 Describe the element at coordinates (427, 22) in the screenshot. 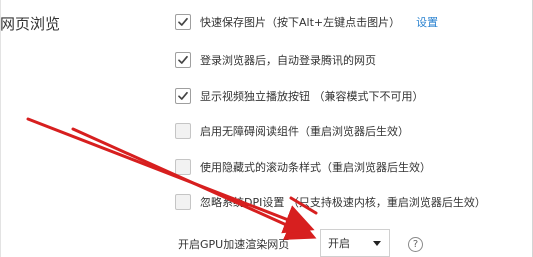

I see `settings-link: 设置` at that location.